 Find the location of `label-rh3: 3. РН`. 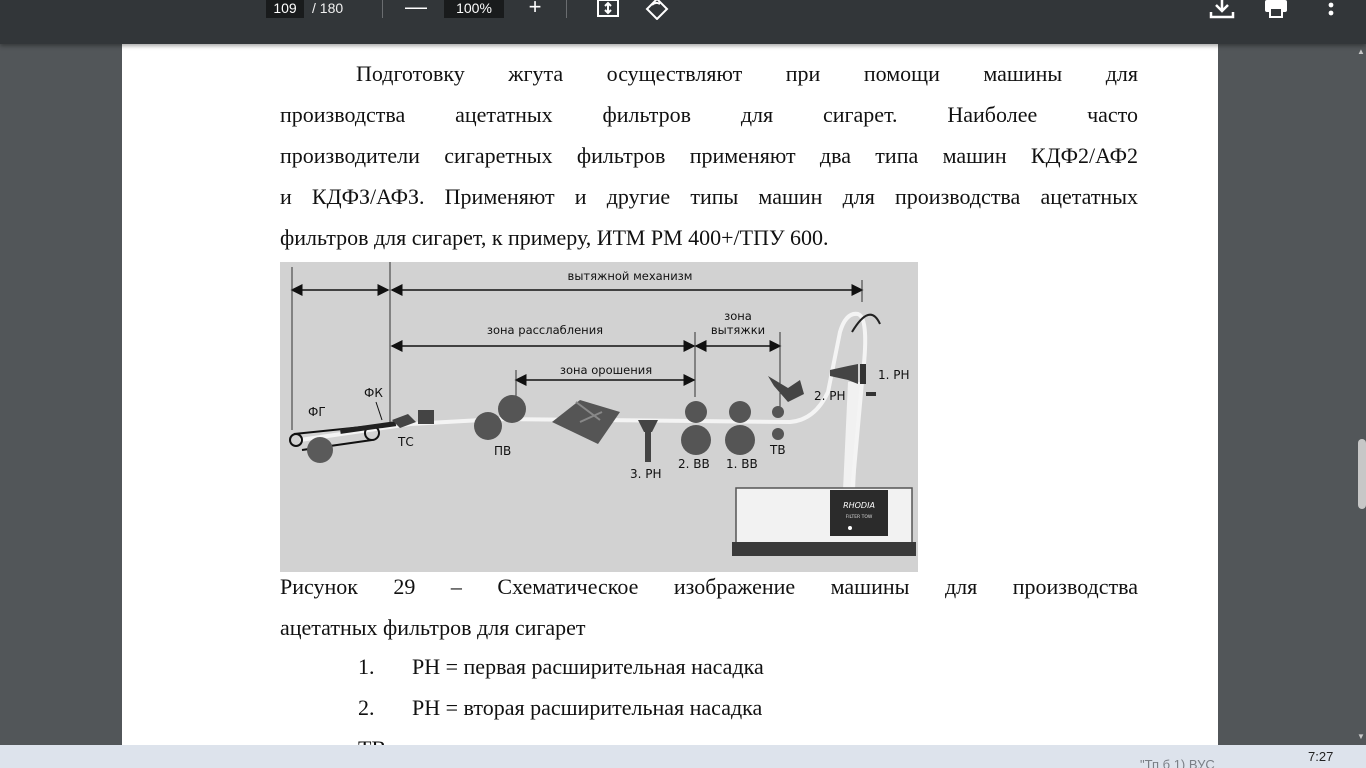

label-rh3: 3. РН is located at coordinates (646, 474).